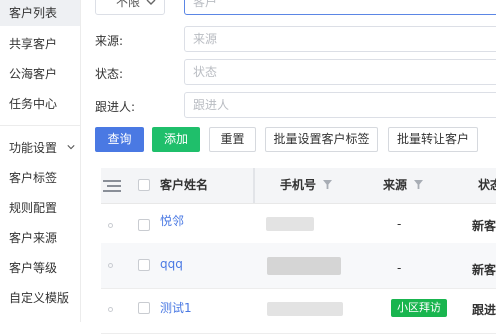 This screenshot has width=496, height=334. I want to click on select-all-checkbox, so click(144, 185).